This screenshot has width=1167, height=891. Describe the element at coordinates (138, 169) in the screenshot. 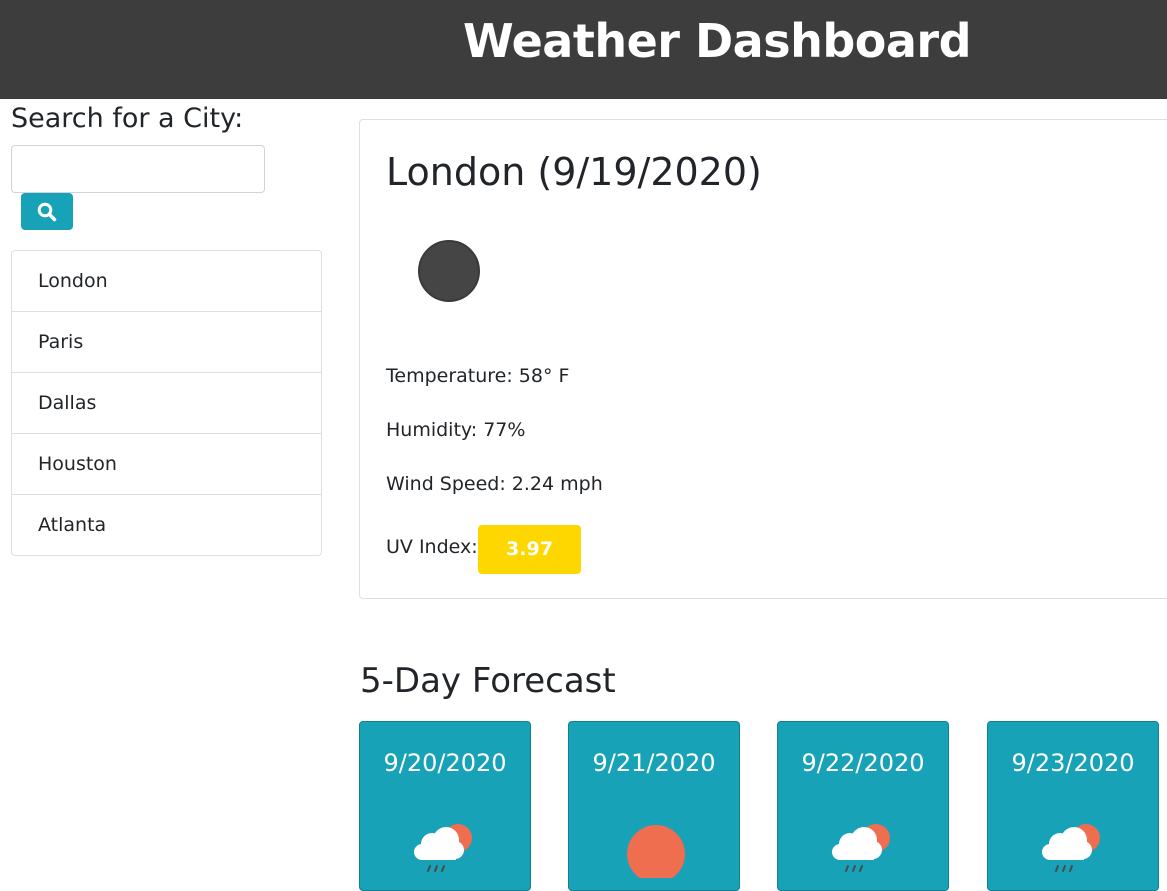

I see `city-search-input` at that location.